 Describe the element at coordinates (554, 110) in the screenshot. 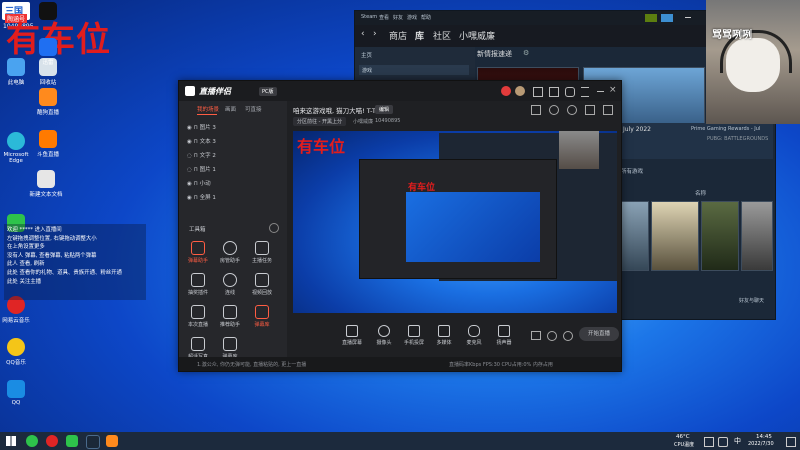

I see `settings-icon` at that location.